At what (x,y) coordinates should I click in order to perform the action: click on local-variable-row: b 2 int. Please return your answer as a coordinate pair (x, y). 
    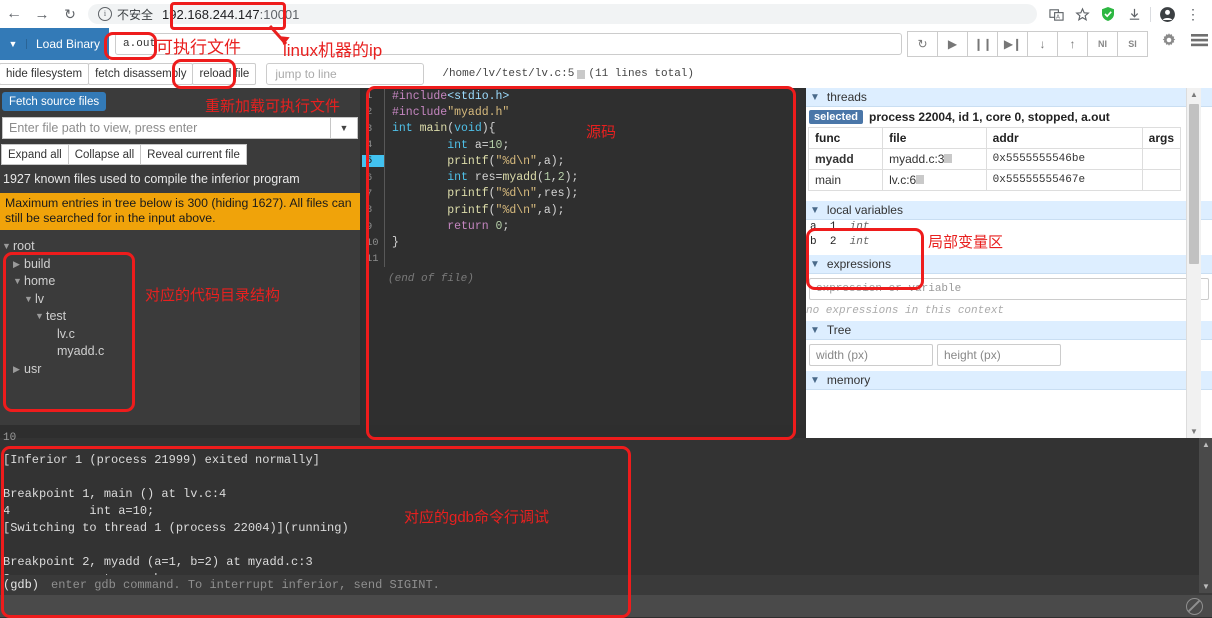
    Looking at the image, I should click on (1009, 242).